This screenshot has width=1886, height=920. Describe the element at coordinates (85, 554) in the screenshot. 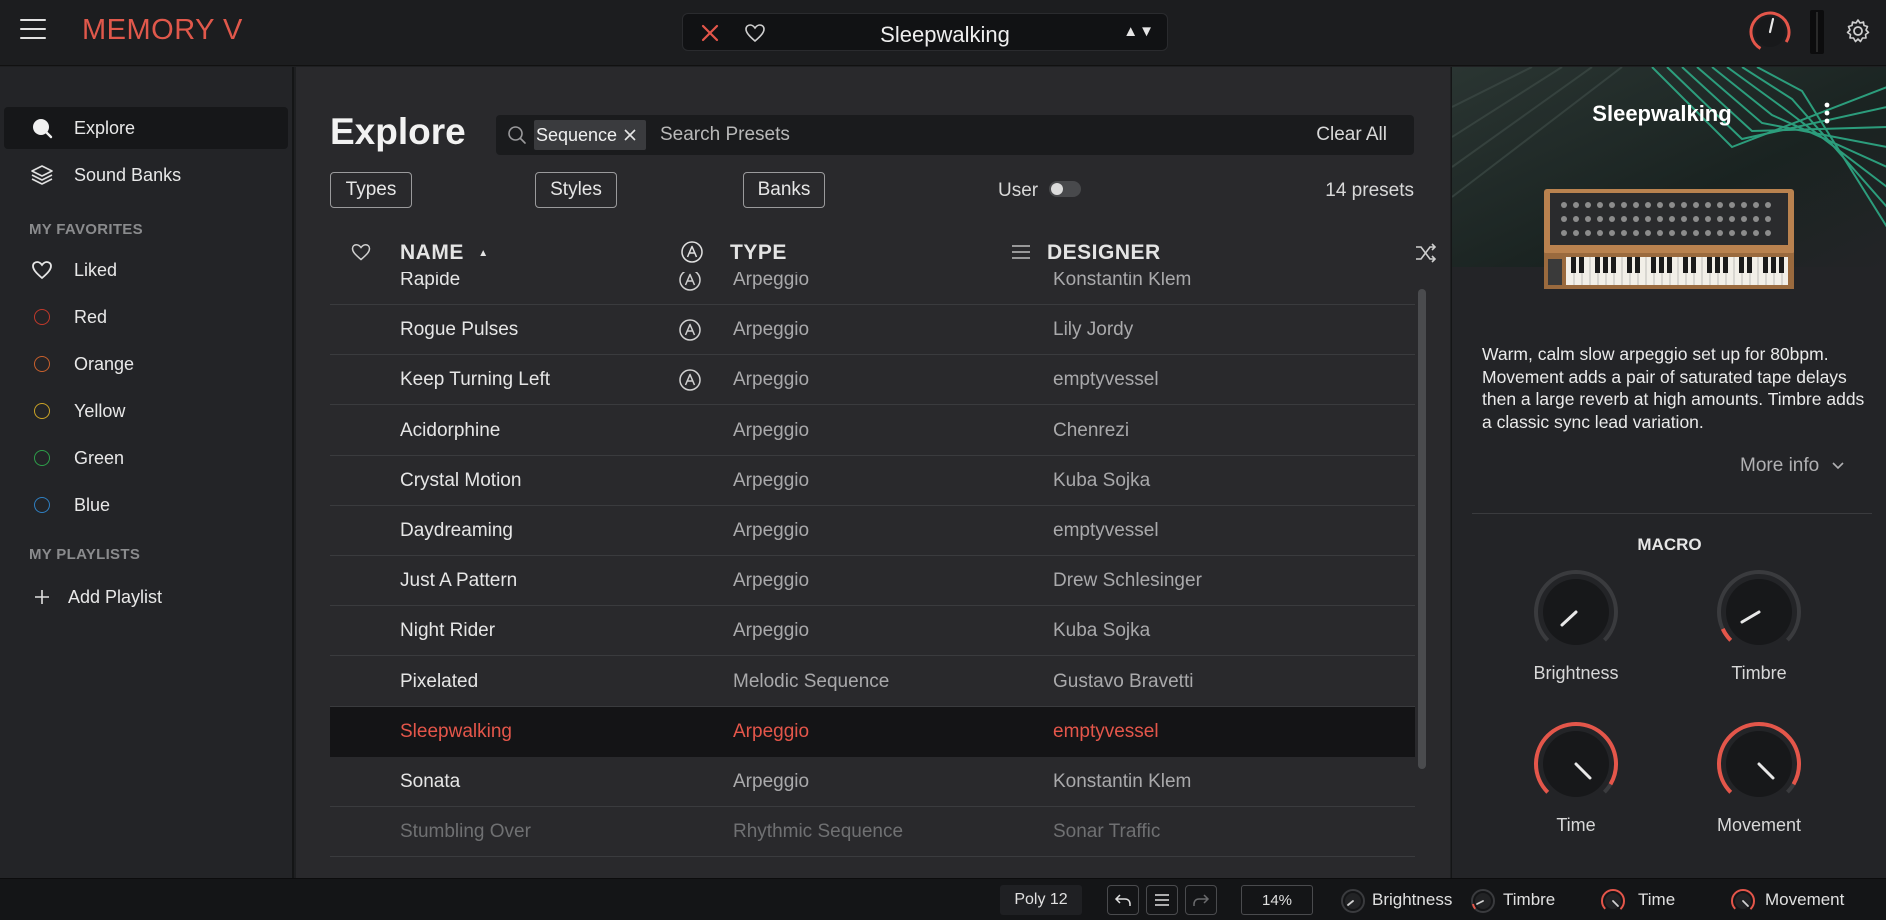

I see `playlists-heading: MY PLAYLISTS` at that location.